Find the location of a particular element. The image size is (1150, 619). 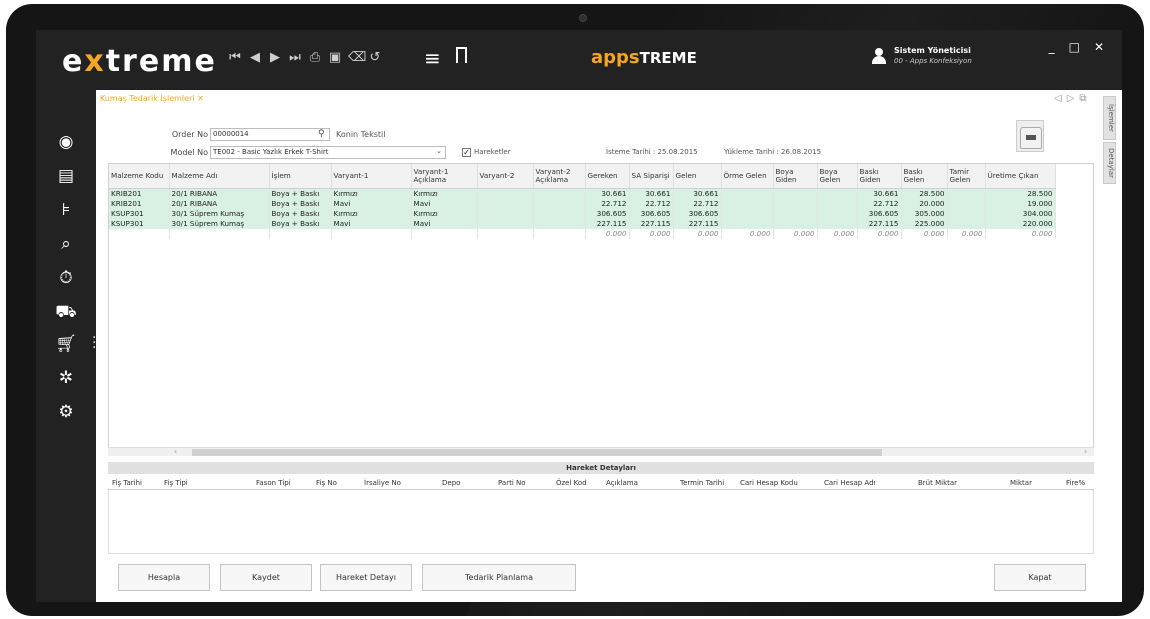

table-cell: 28.500 is located at coordinates (924, 193).